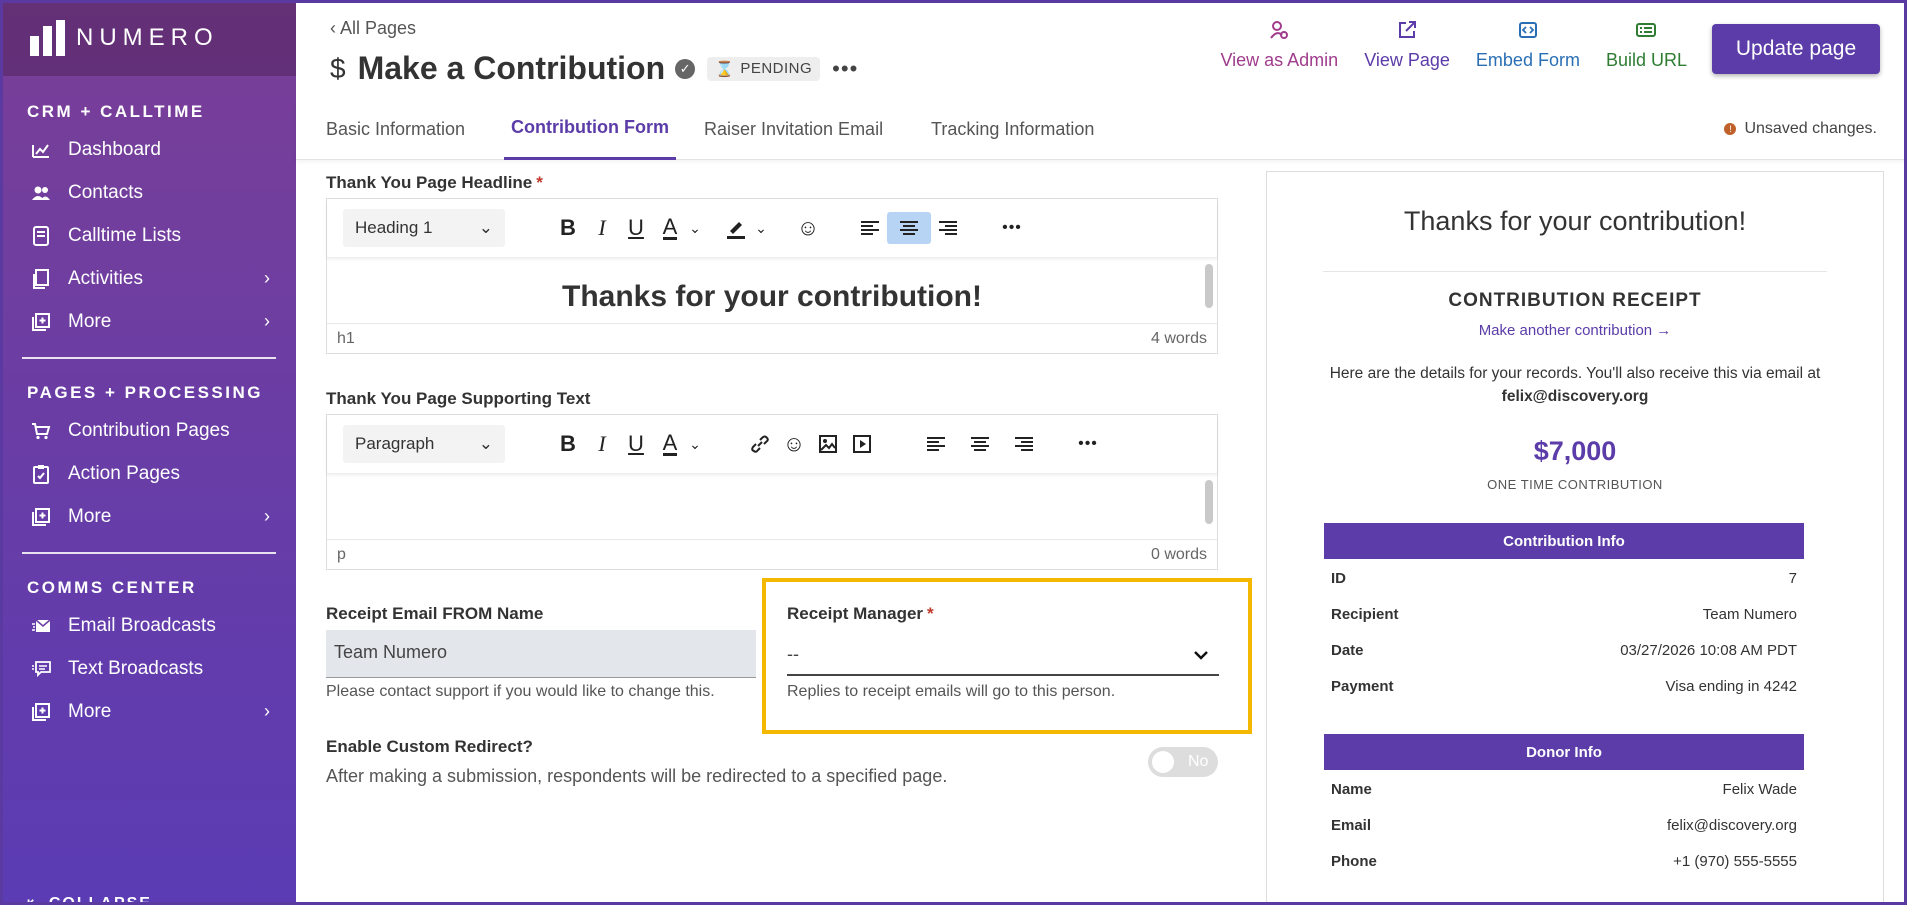 The image size is (1907, 905). Describe the element at coordinates (124, 235) in the screenshot. I see `sidebar-item-label: Calltime Lists` at that location.